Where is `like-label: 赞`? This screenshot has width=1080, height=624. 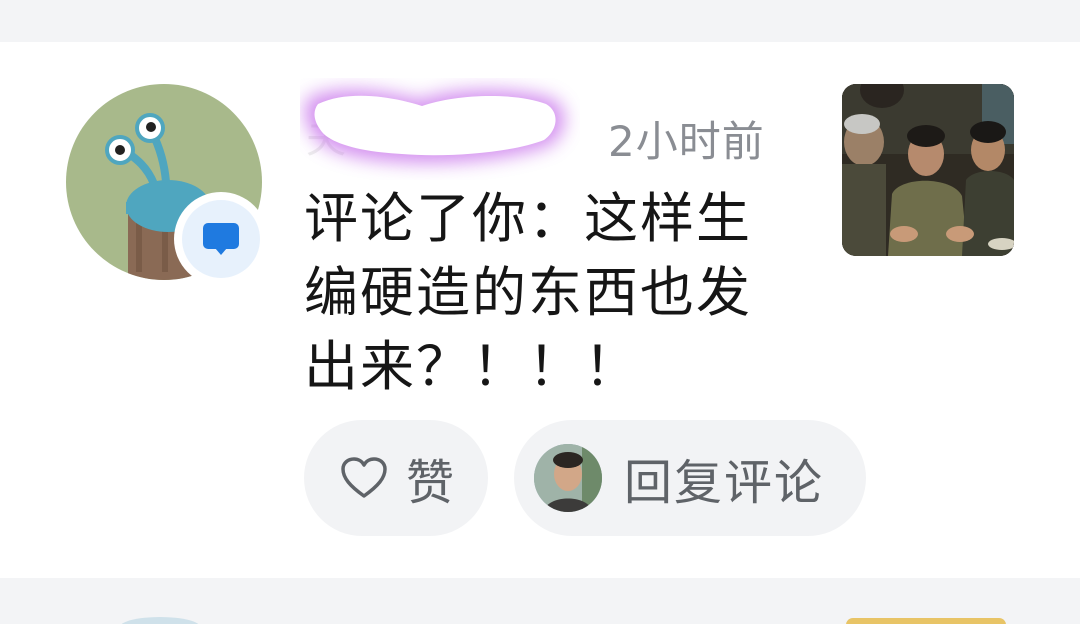 like-label: 赞 is located at coordinates (431, 483).